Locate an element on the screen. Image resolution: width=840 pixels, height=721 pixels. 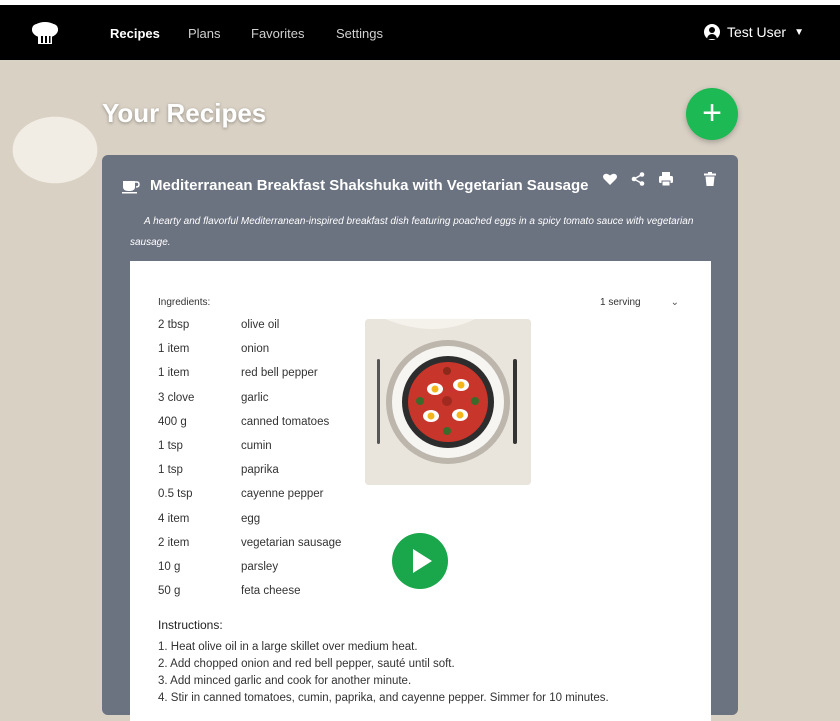
print-icon is located at coordinates (666, 179).